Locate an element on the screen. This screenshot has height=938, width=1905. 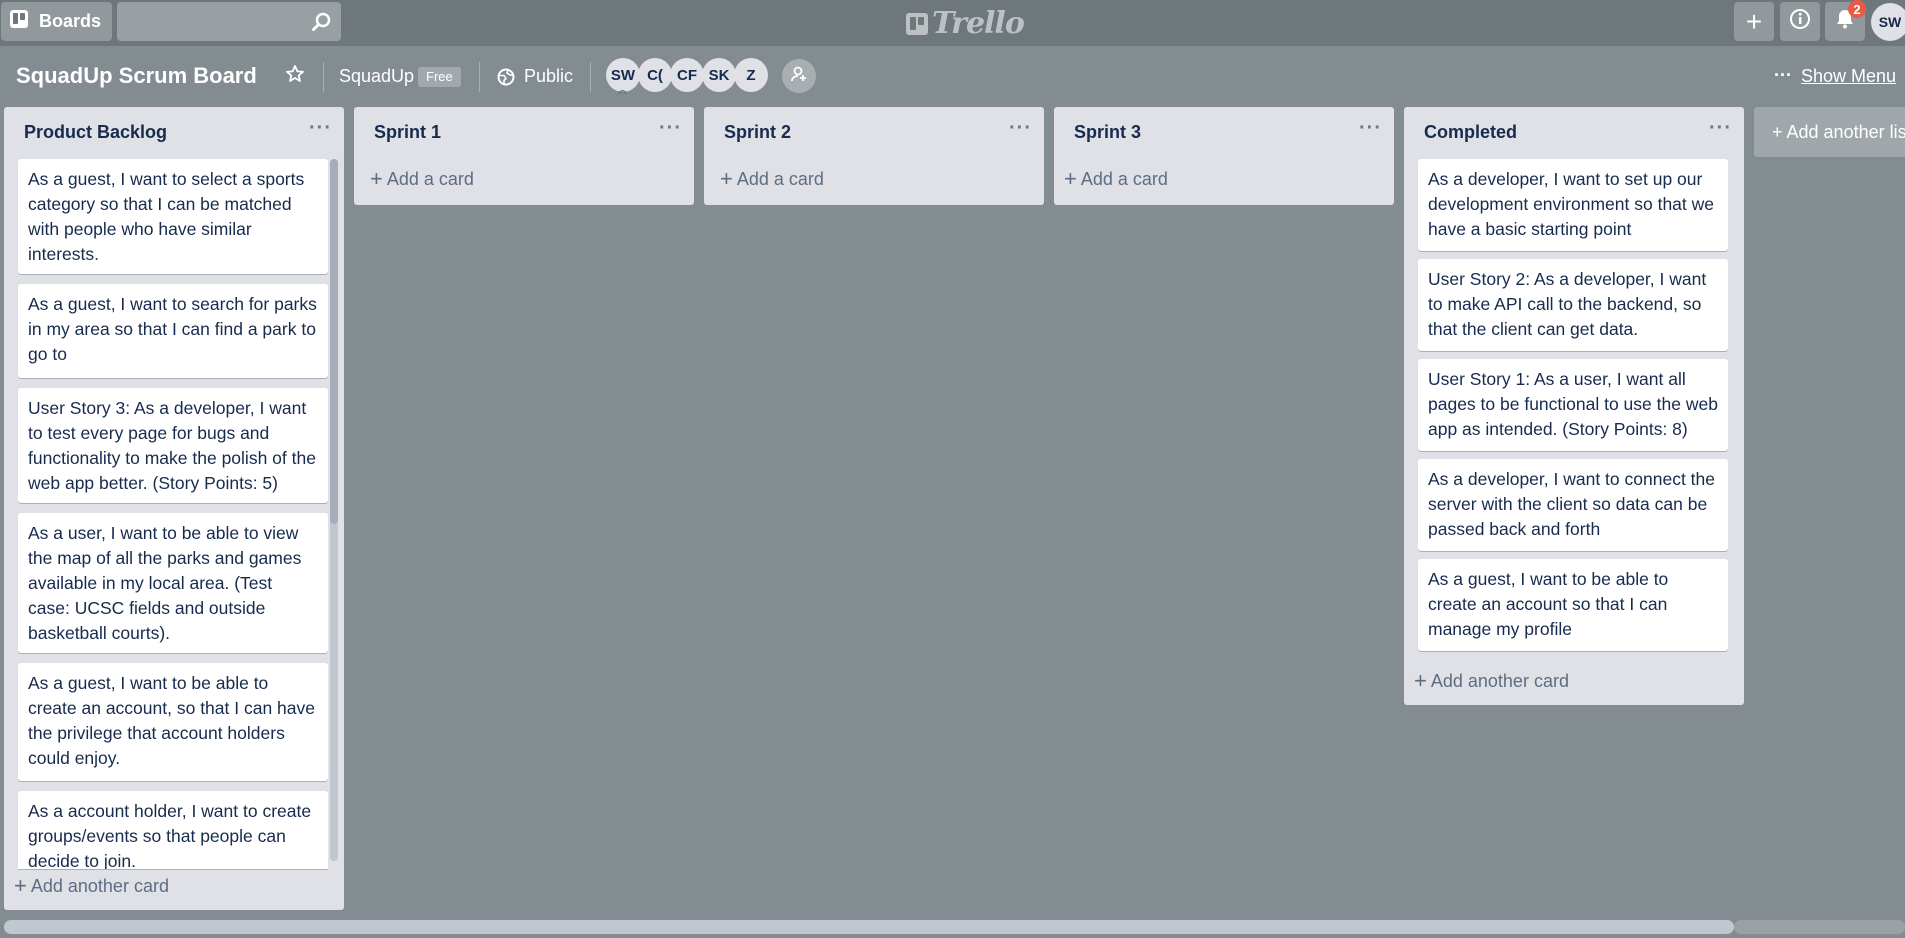
show-menu-link: Show Menu is located at coordinates (1848, 76).